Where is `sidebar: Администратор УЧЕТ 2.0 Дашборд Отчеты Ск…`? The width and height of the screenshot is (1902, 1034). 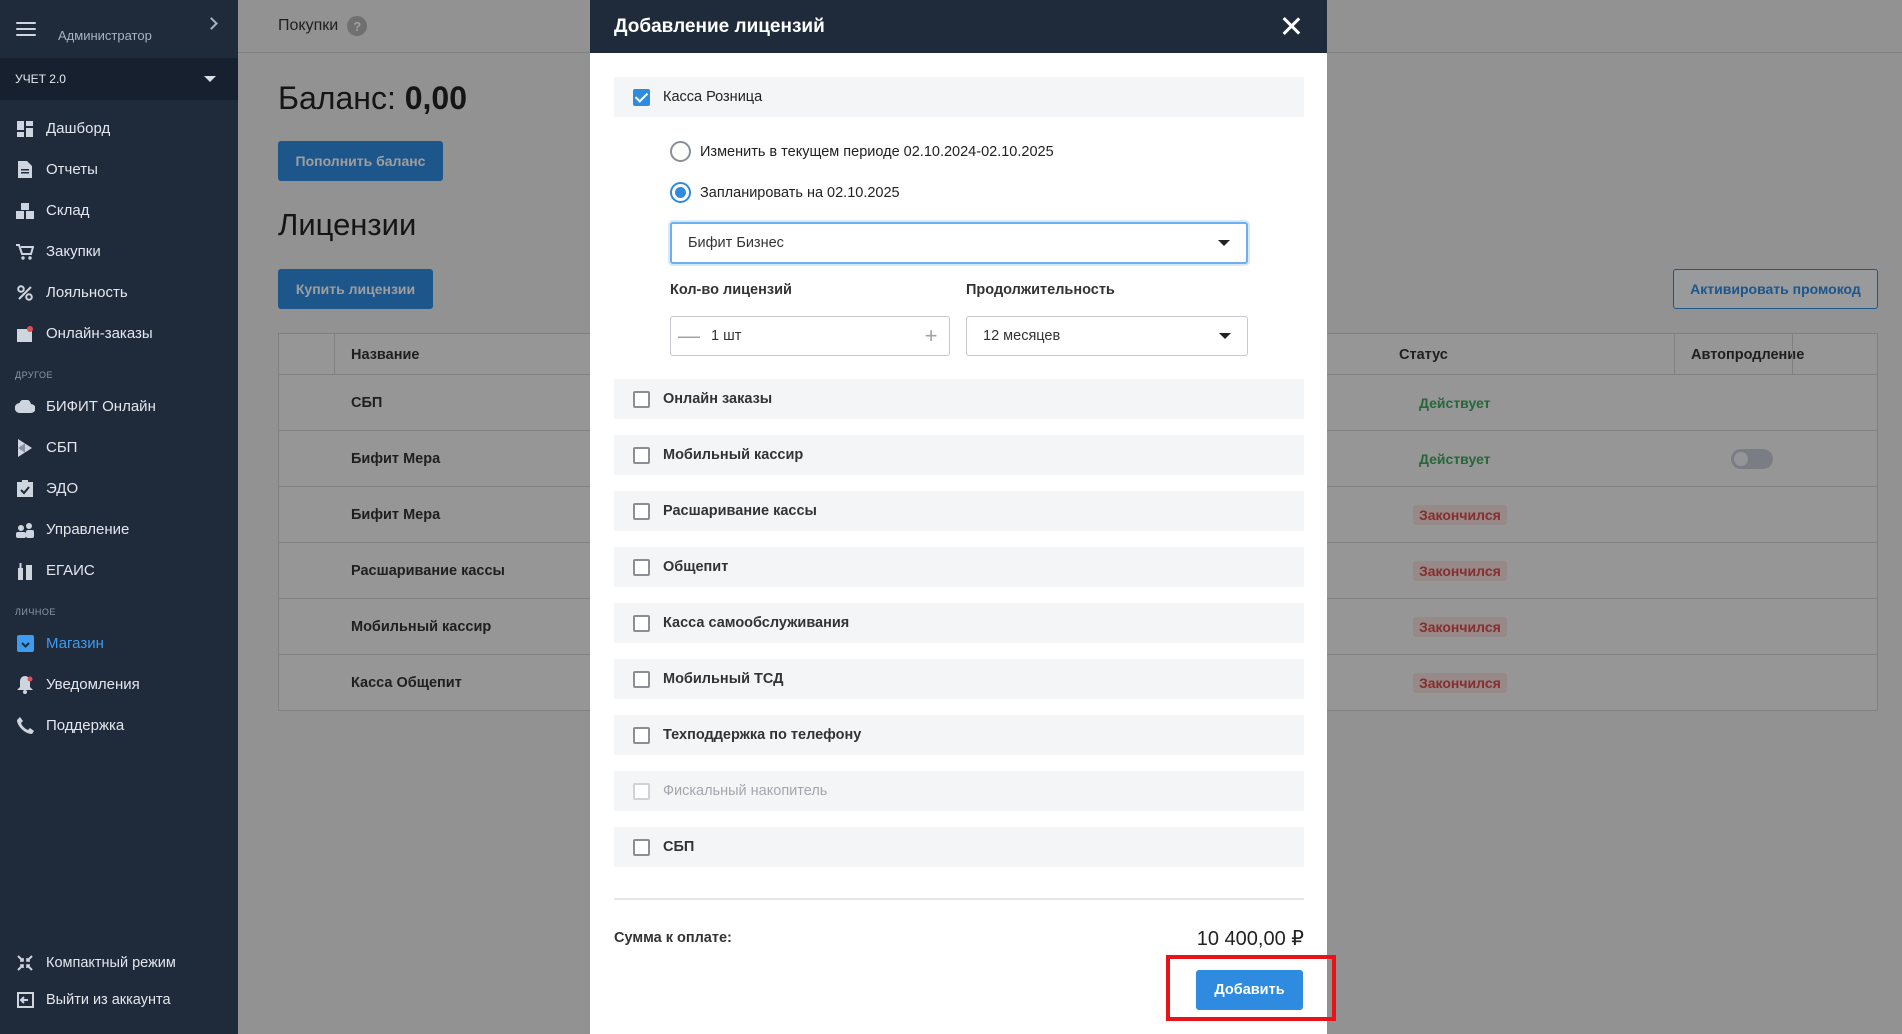 sidebar: Администратор УЧЕТ 2.0 Дашборд Отчеты Ск… is located at coordinates (119, 517).